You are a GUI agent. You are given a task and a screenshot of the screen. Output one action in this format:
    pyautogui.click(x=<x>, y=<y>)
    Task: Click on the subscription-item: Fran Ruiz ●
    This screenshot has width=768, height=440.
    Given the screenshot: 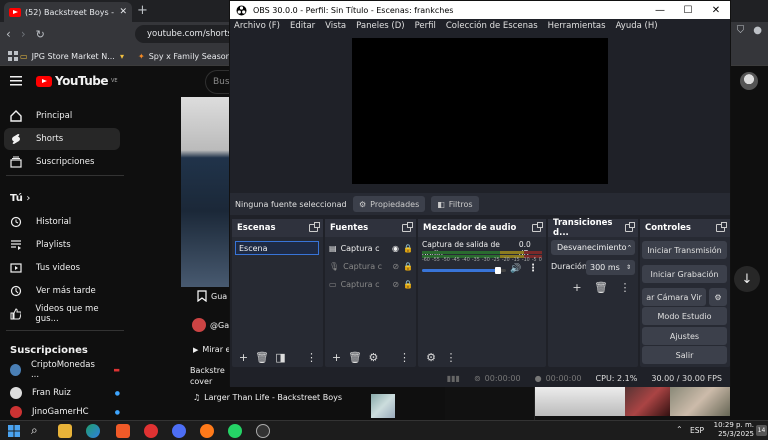 What is the action you would take?
    pyautogui.click(x=62, y=393)
    